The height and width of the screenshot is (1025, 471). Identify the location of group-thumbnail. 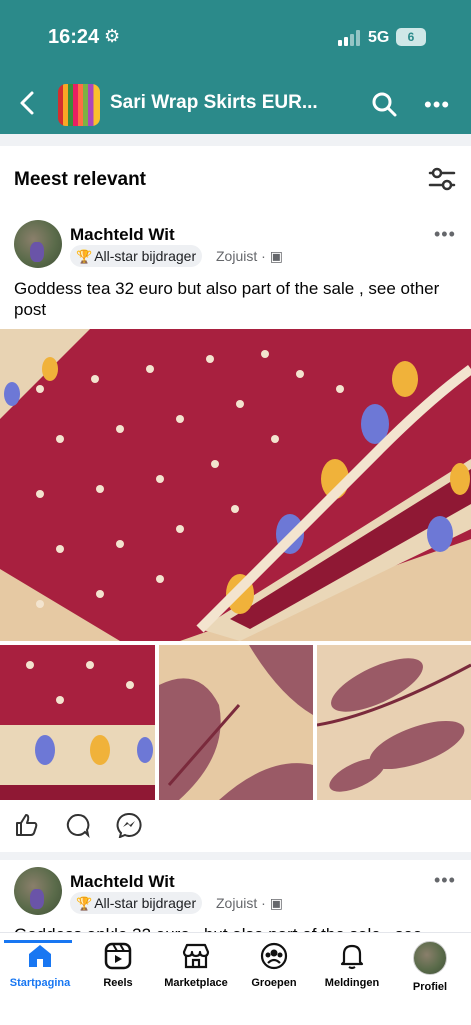
(79, 105).